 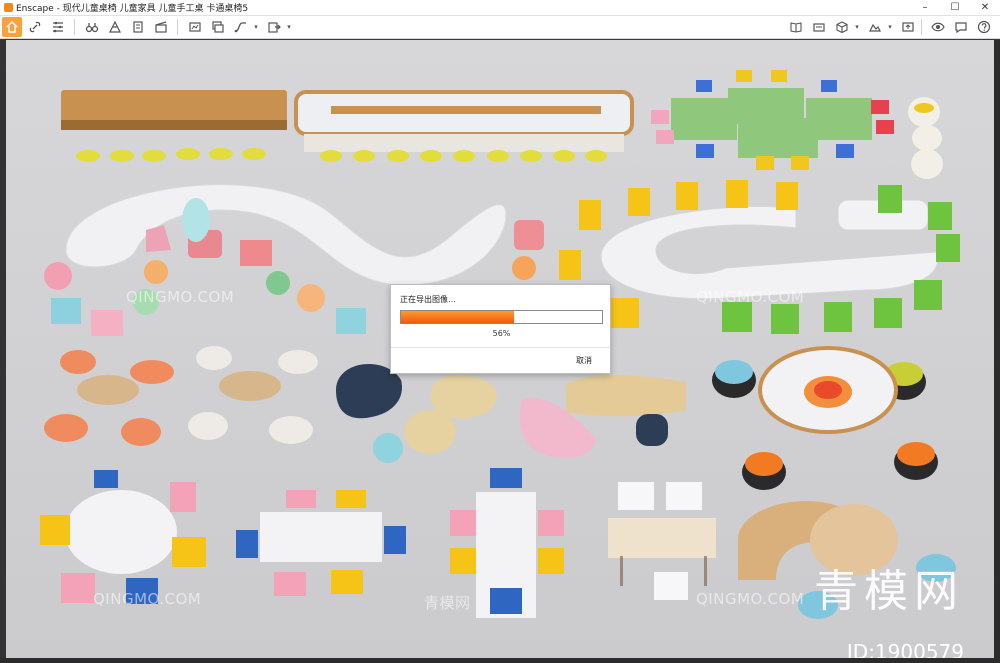 What do you see at coordinates (500, 8) in the screenshot?
I see `title-bar: Enscape - 现代儿童桌椅 儿童家具 儿童手工桌 卡通桌椅5 – ☐ ✕` at bounding box center [500, 8].